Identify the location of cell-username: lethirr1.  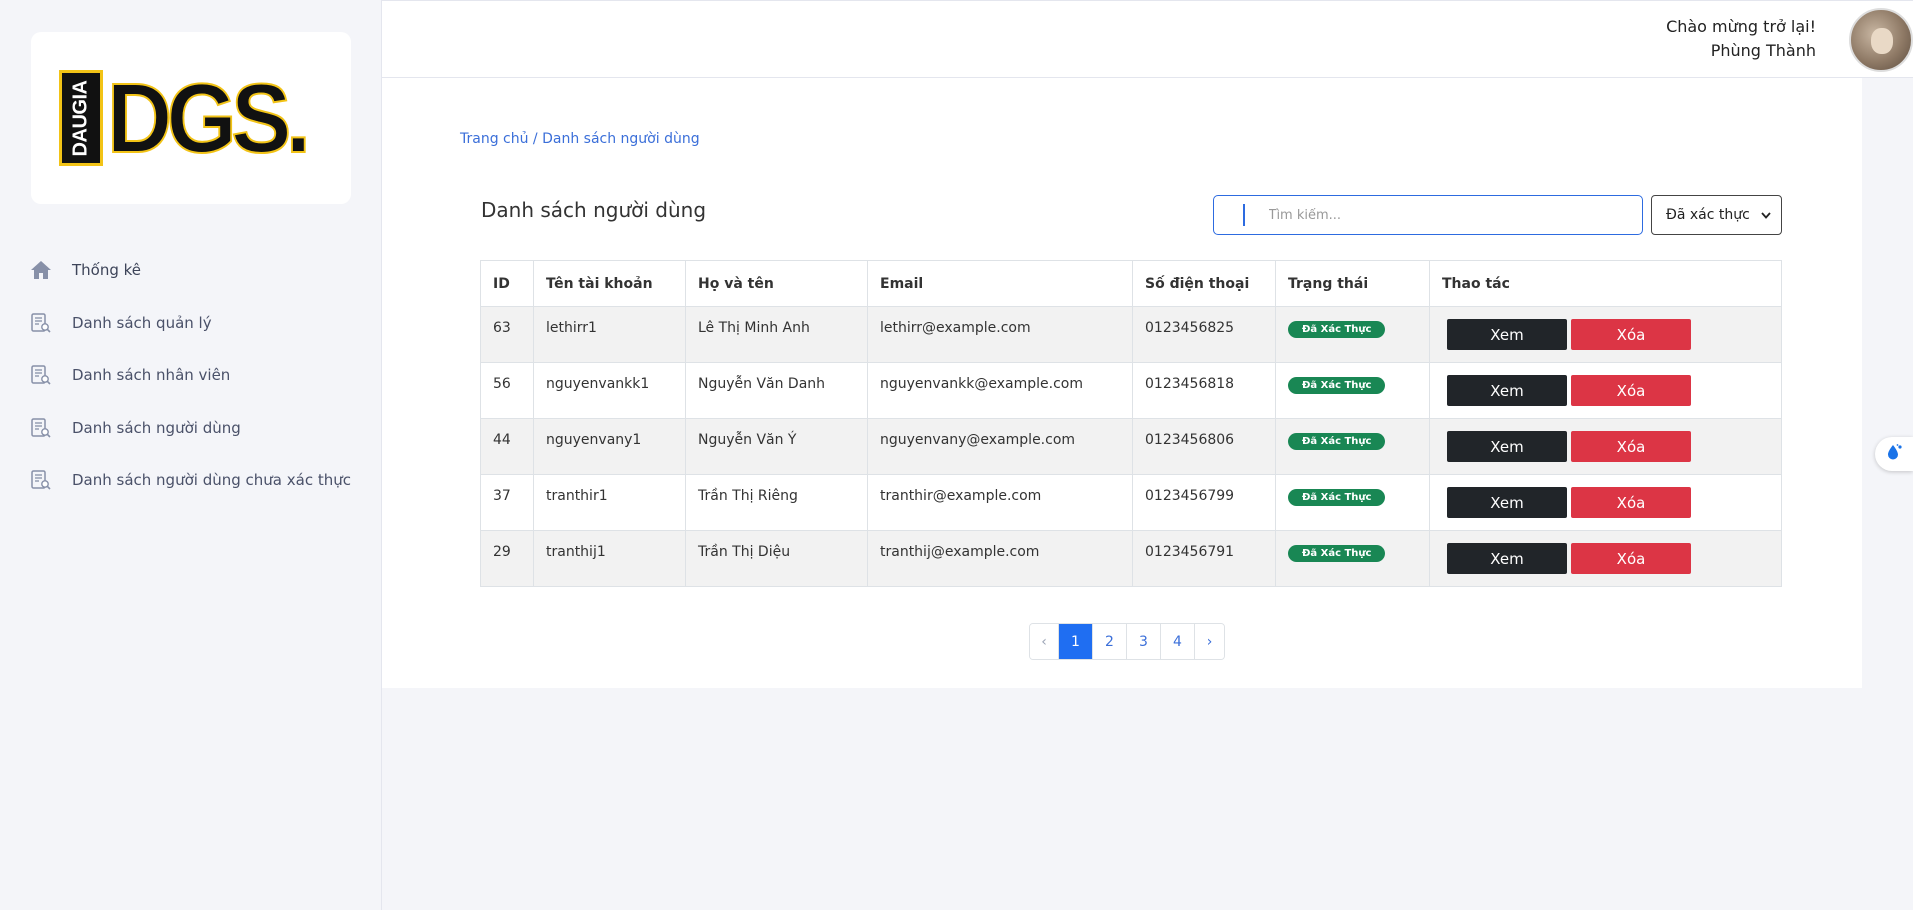
(609, 334).